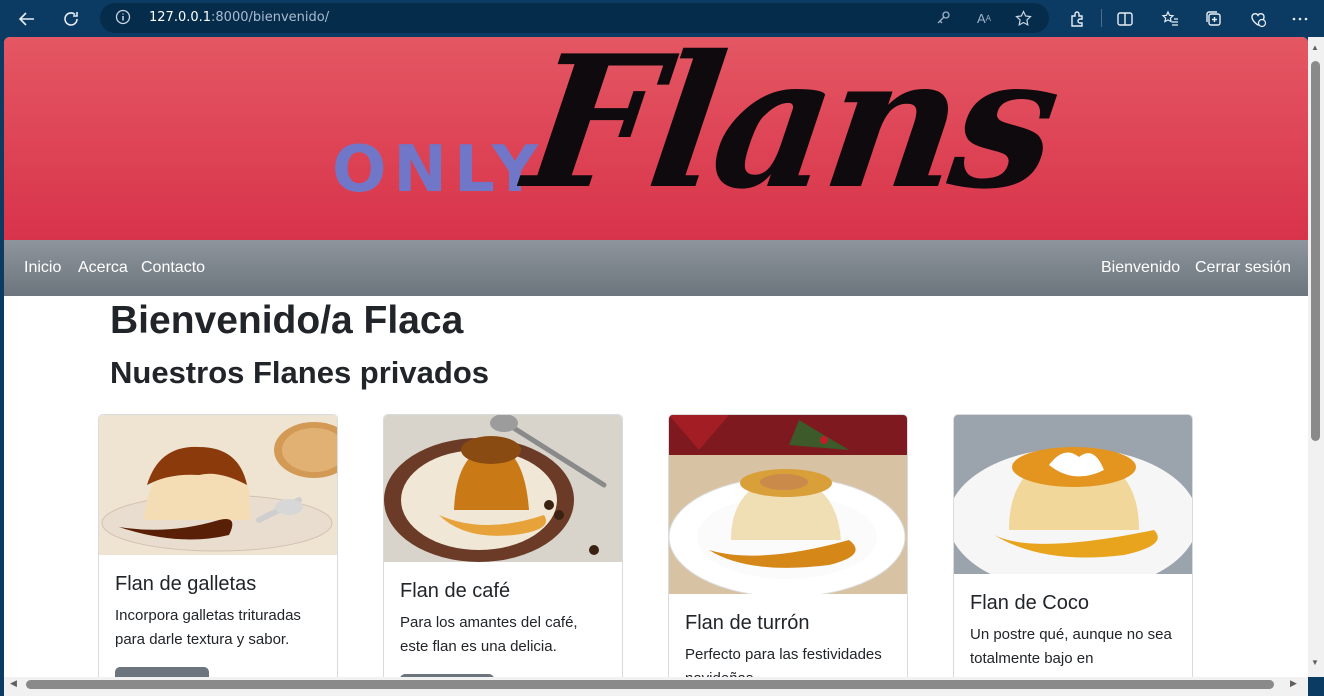  Describe the element at coordinates (1258, 19) in the screenshot. I see `browser-essentials-icon` at that location.